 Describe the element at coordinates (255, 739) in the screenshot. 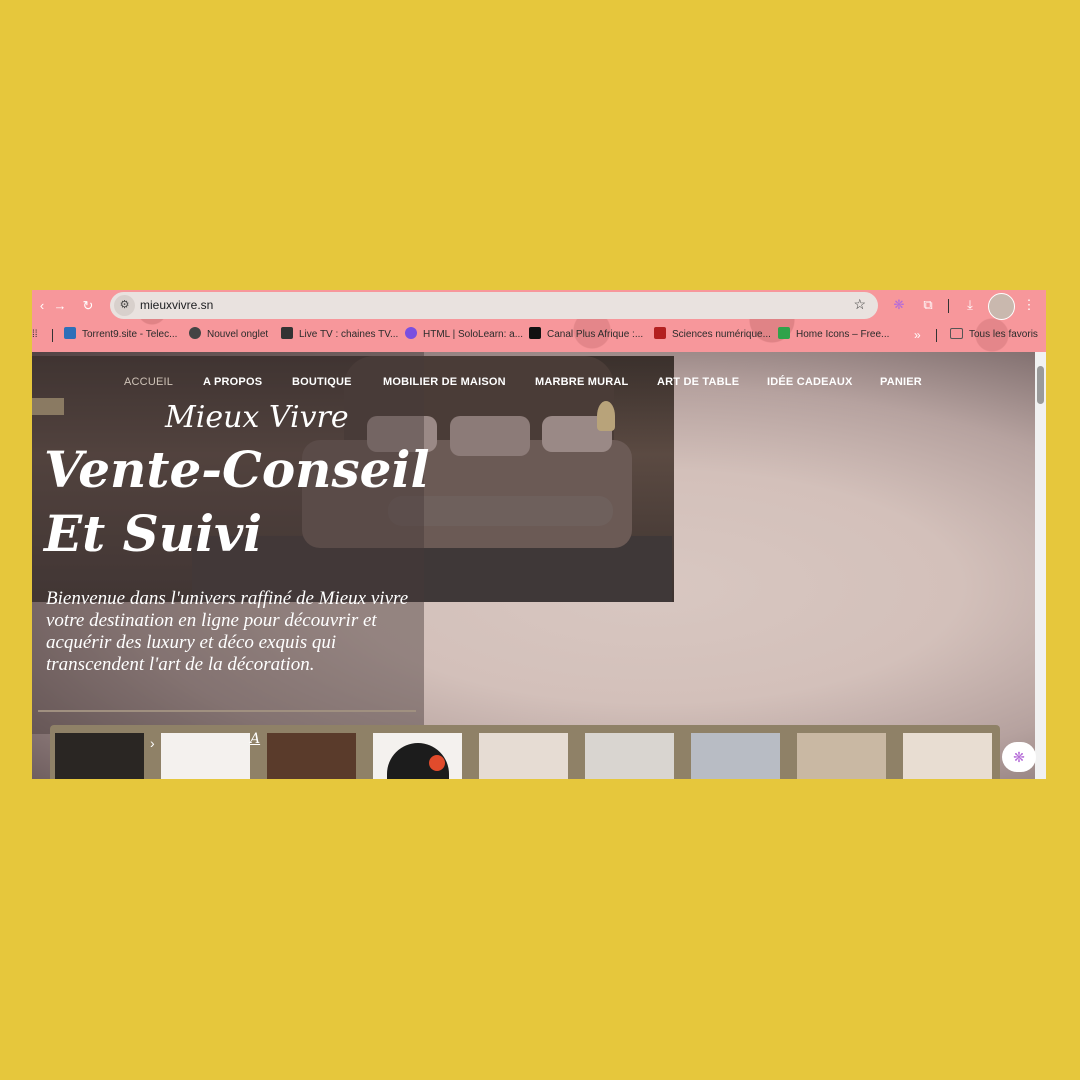

I see `thumb-letter: A` at that location.